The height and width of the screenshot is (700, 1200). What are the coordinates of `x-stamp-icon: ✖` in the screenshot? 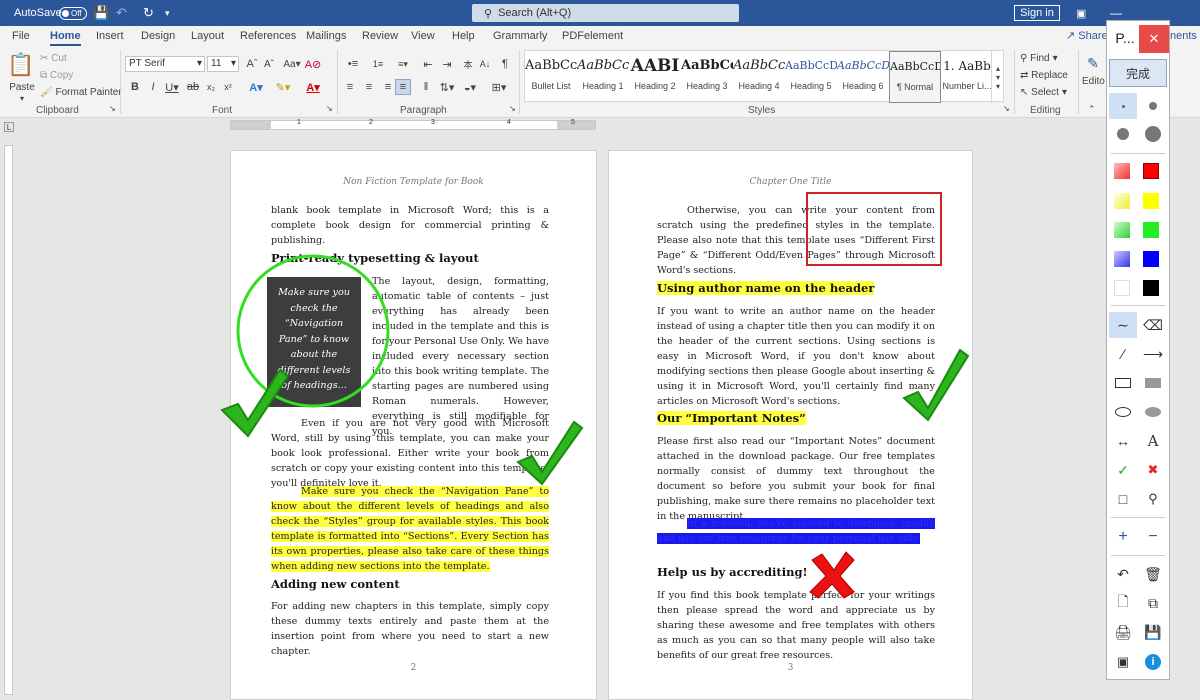 It's located at (1153, 470).